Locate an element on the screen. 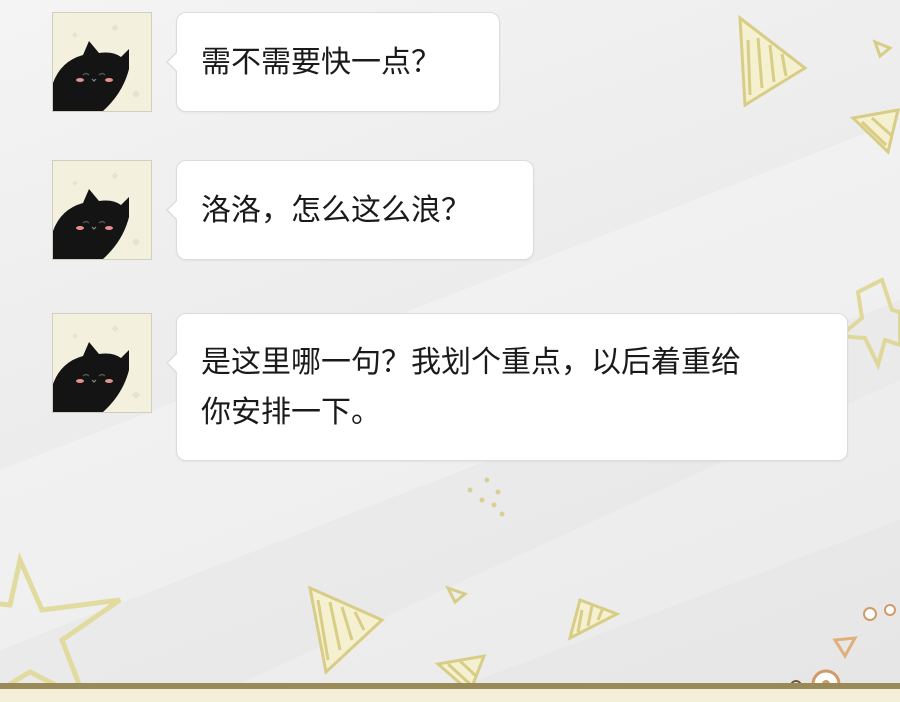  message-bubble: 需不需要快一点？ is located at coordinates (333, 62).